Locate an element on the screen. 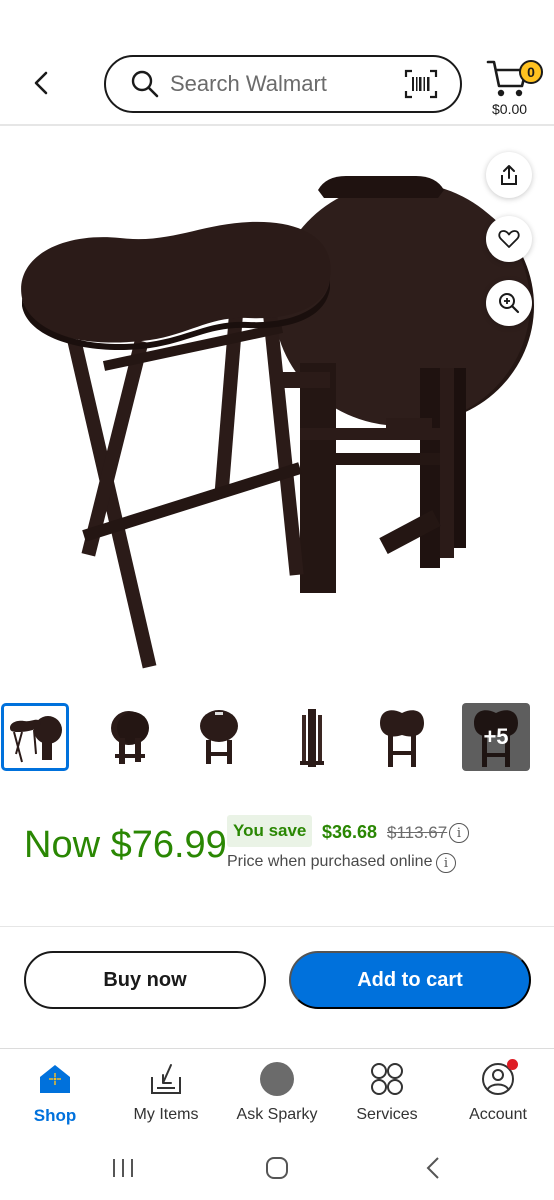 This screenshot has width=554, height=1200. nav-label: Account is located at coordinates (498, 1114).